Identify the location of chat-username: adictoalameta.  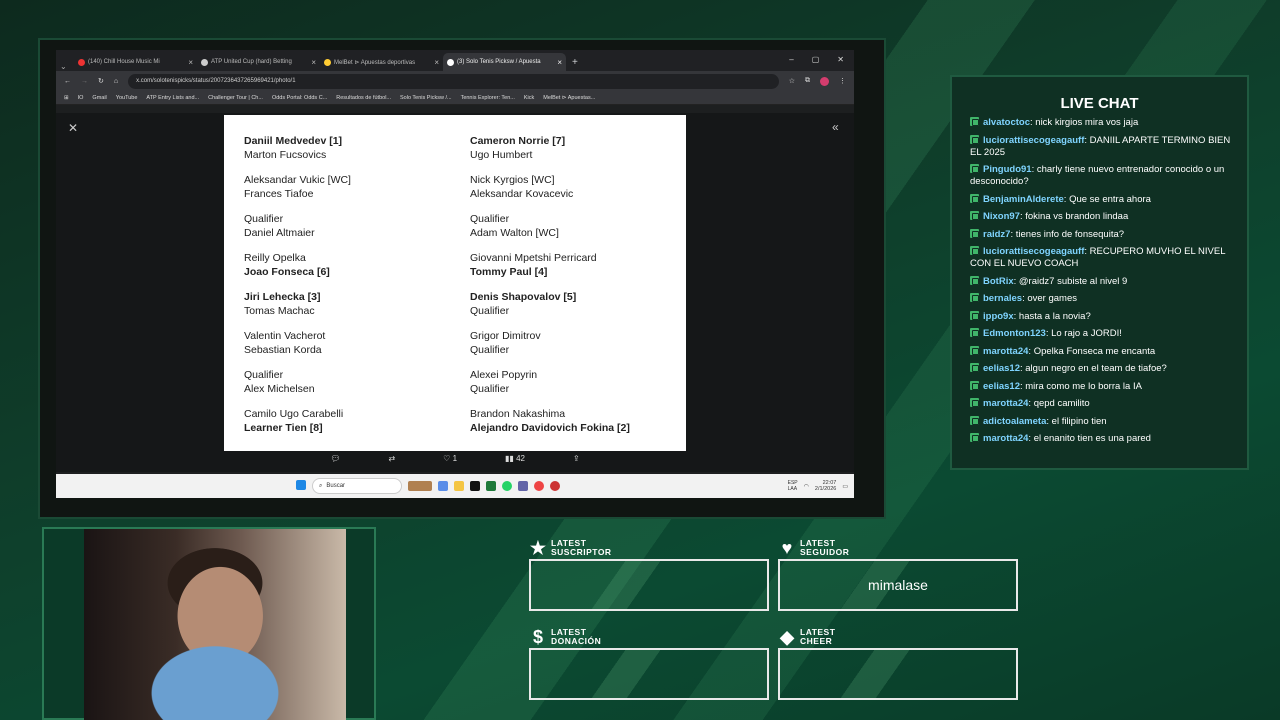
(1014, 421).